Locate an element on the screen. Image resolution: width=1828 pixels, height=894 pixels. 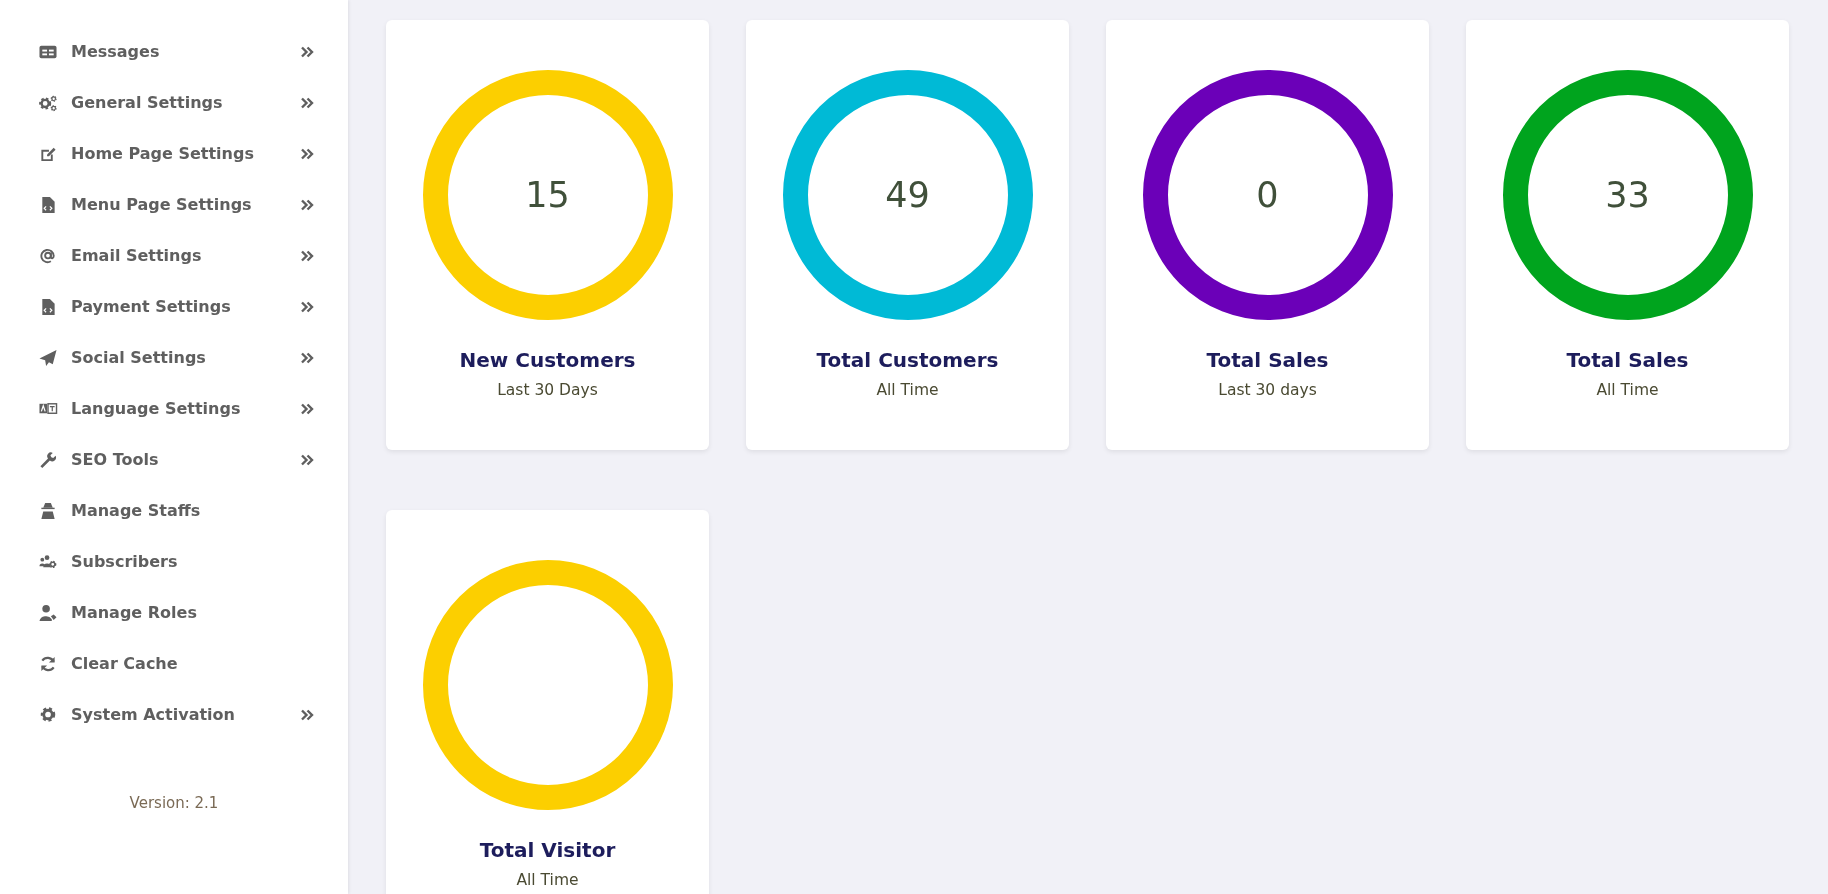
at-sign-icon is located at coordinates (48, 255).